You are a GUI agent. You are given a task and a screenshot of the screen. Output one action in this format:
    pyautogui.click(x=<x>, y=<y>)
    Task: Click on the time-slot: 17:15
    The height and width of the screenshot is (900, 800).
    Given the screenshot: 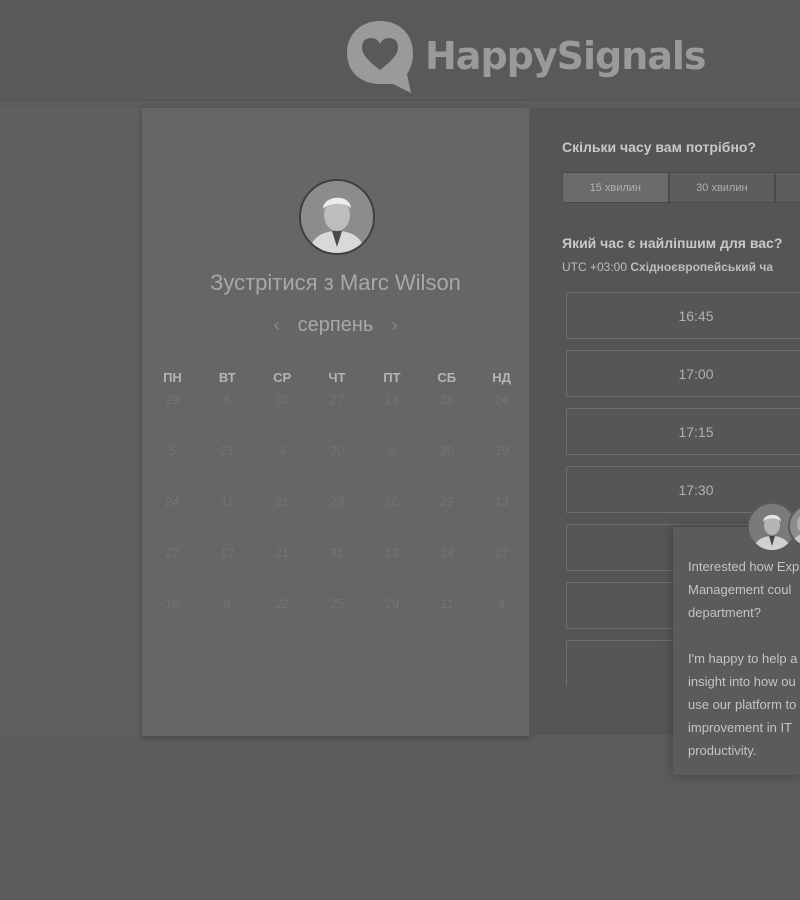 What is the action you would take?
    pyautogui.click(x=683, y=431)
    